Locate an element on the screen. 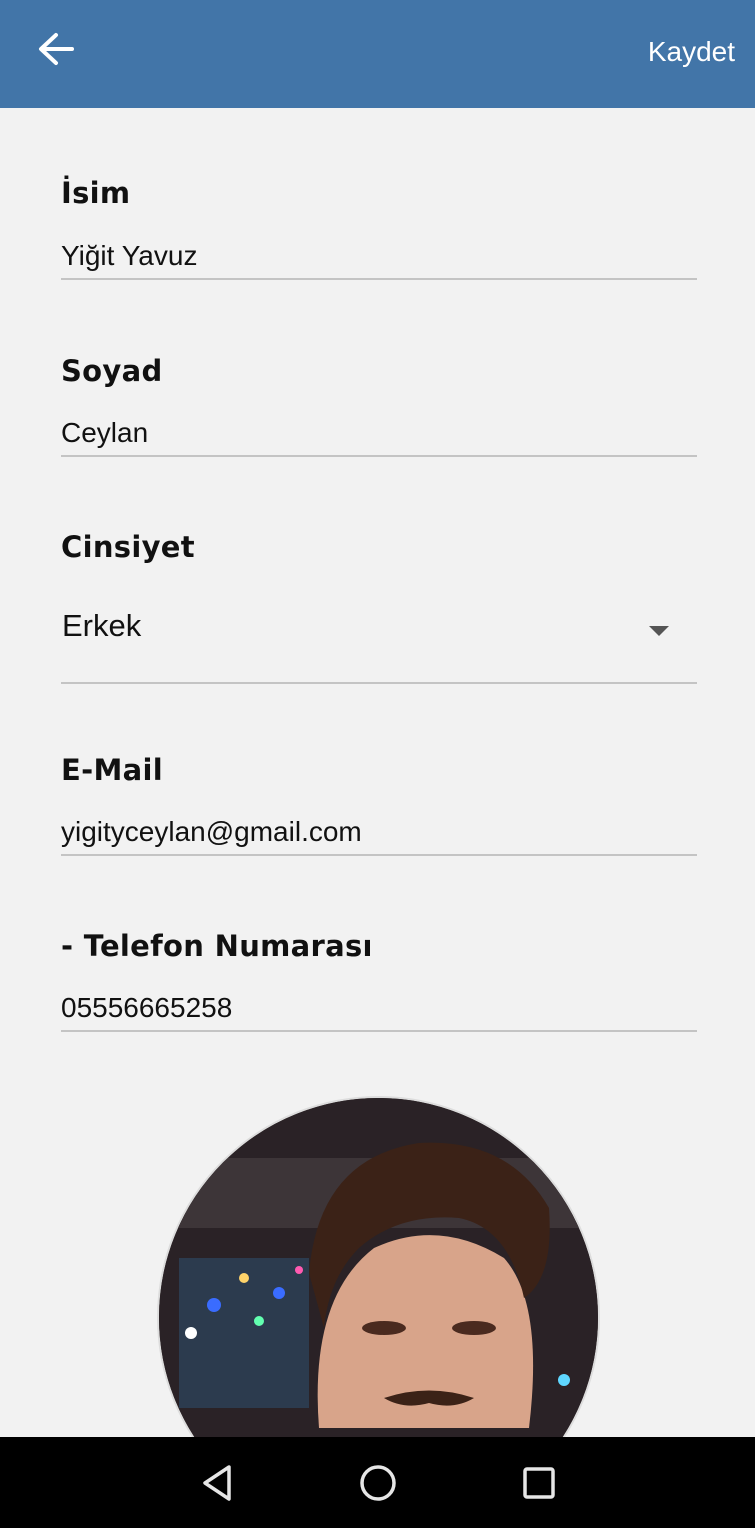 The width and height of the screenshot is (755, 1528). system-navigation-bar is located at coordinates (377, 1482).